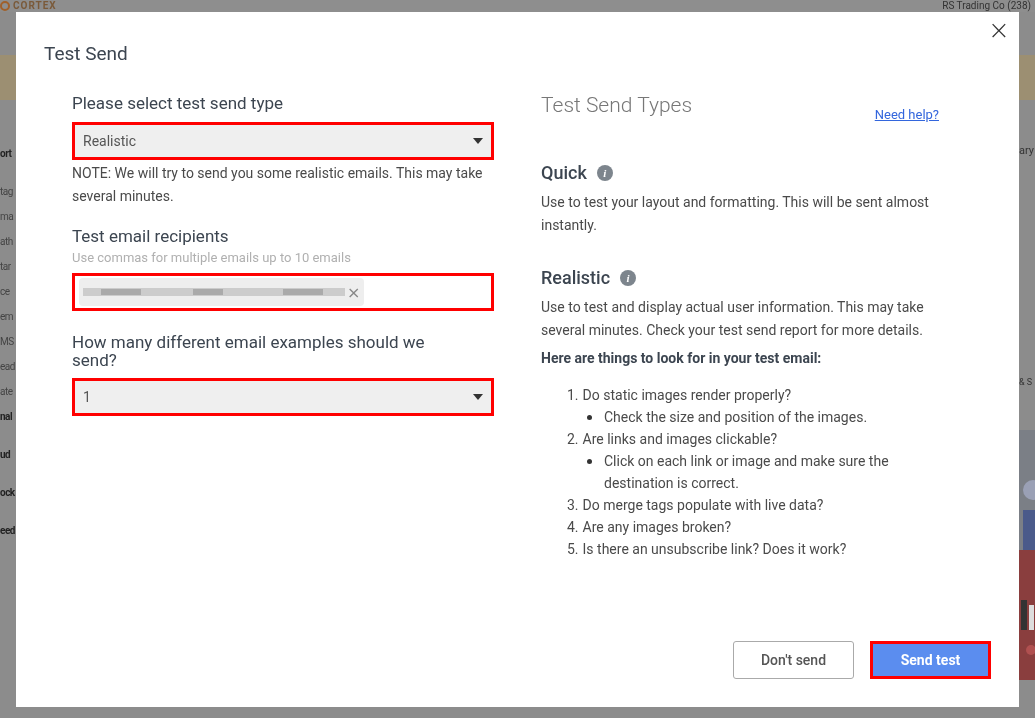 Image resolution: width=1035 pixels, height=718 pixels. Describe the element at coordinates (1026, 382) in the screenshot. I see `background-text: & S` at that location.